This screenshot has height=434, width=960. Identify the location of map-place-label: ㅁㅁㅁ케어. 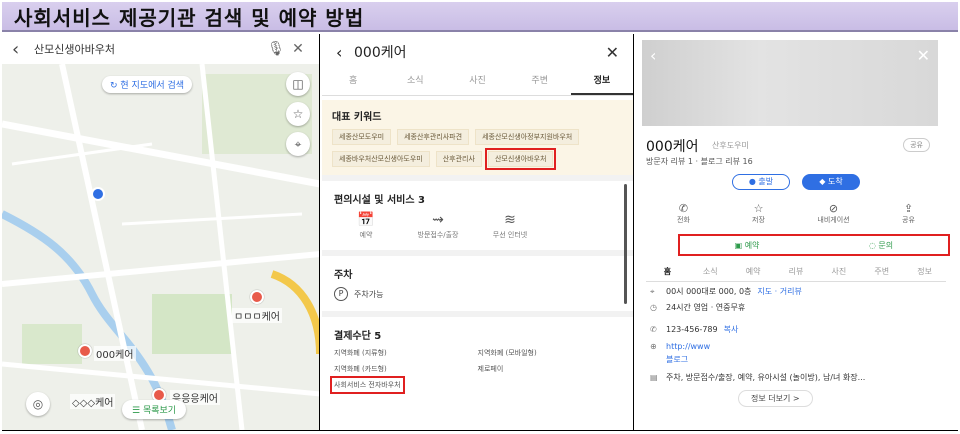
(257, 315).